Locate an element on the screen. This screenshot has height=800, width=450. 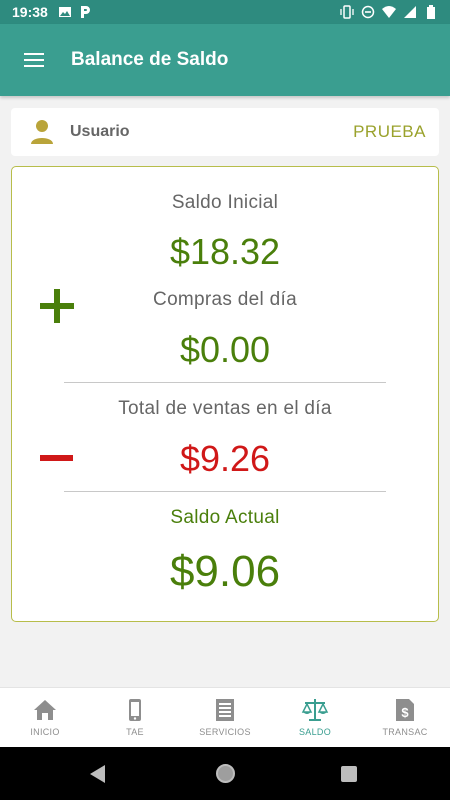
status-time: 19:38 is located at coordinates (30, 12).